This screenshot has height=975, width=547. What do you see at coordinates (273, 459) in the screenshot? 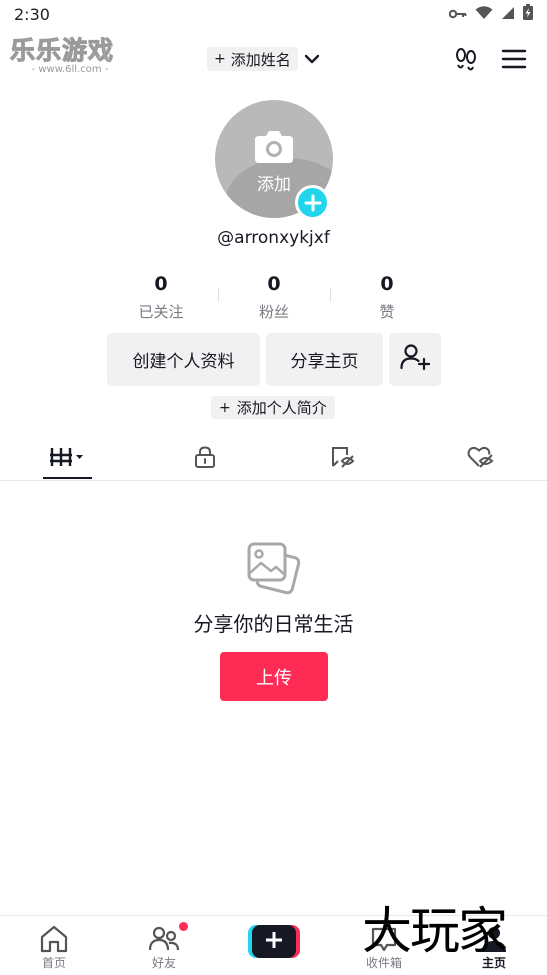
I see `profile-tabs` at bounding box center [273, 459].